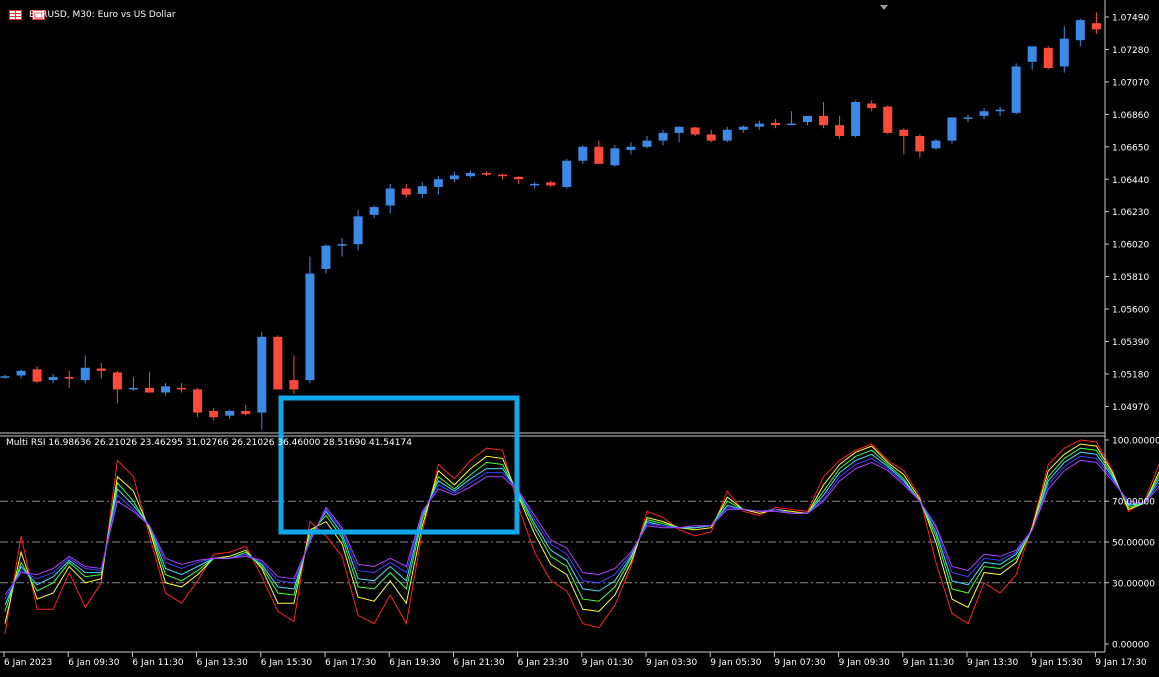  Describe the element at coordinates (1130, 213) in the screenshot. I see `price-tick-label: 1.06230` at that location.